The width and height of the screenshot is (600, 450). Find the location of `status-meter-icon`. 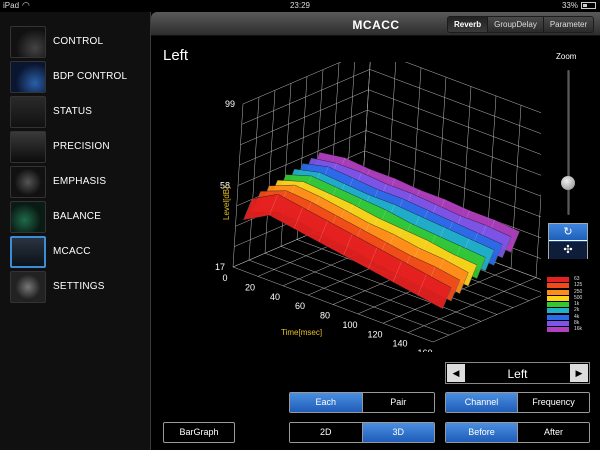

status-meter-icon is located at coordinates (28, 112).